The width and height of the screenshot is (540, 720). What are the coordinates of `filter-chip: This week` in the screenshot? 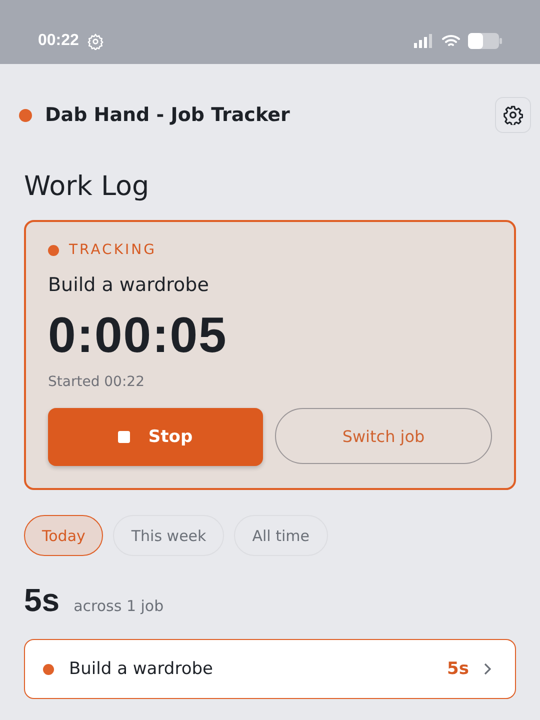 It's located at (168, 535).